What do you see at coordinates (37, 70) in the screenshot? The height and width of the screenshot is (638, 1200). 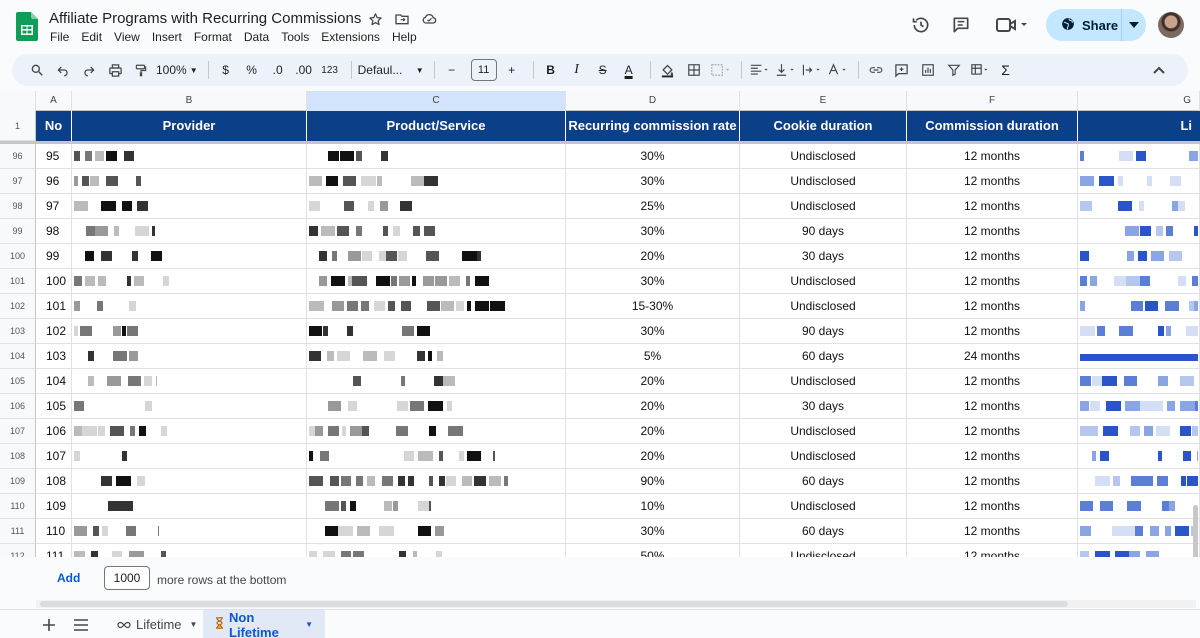 I see `search-menus-icon` at bounding box center [37, 70].